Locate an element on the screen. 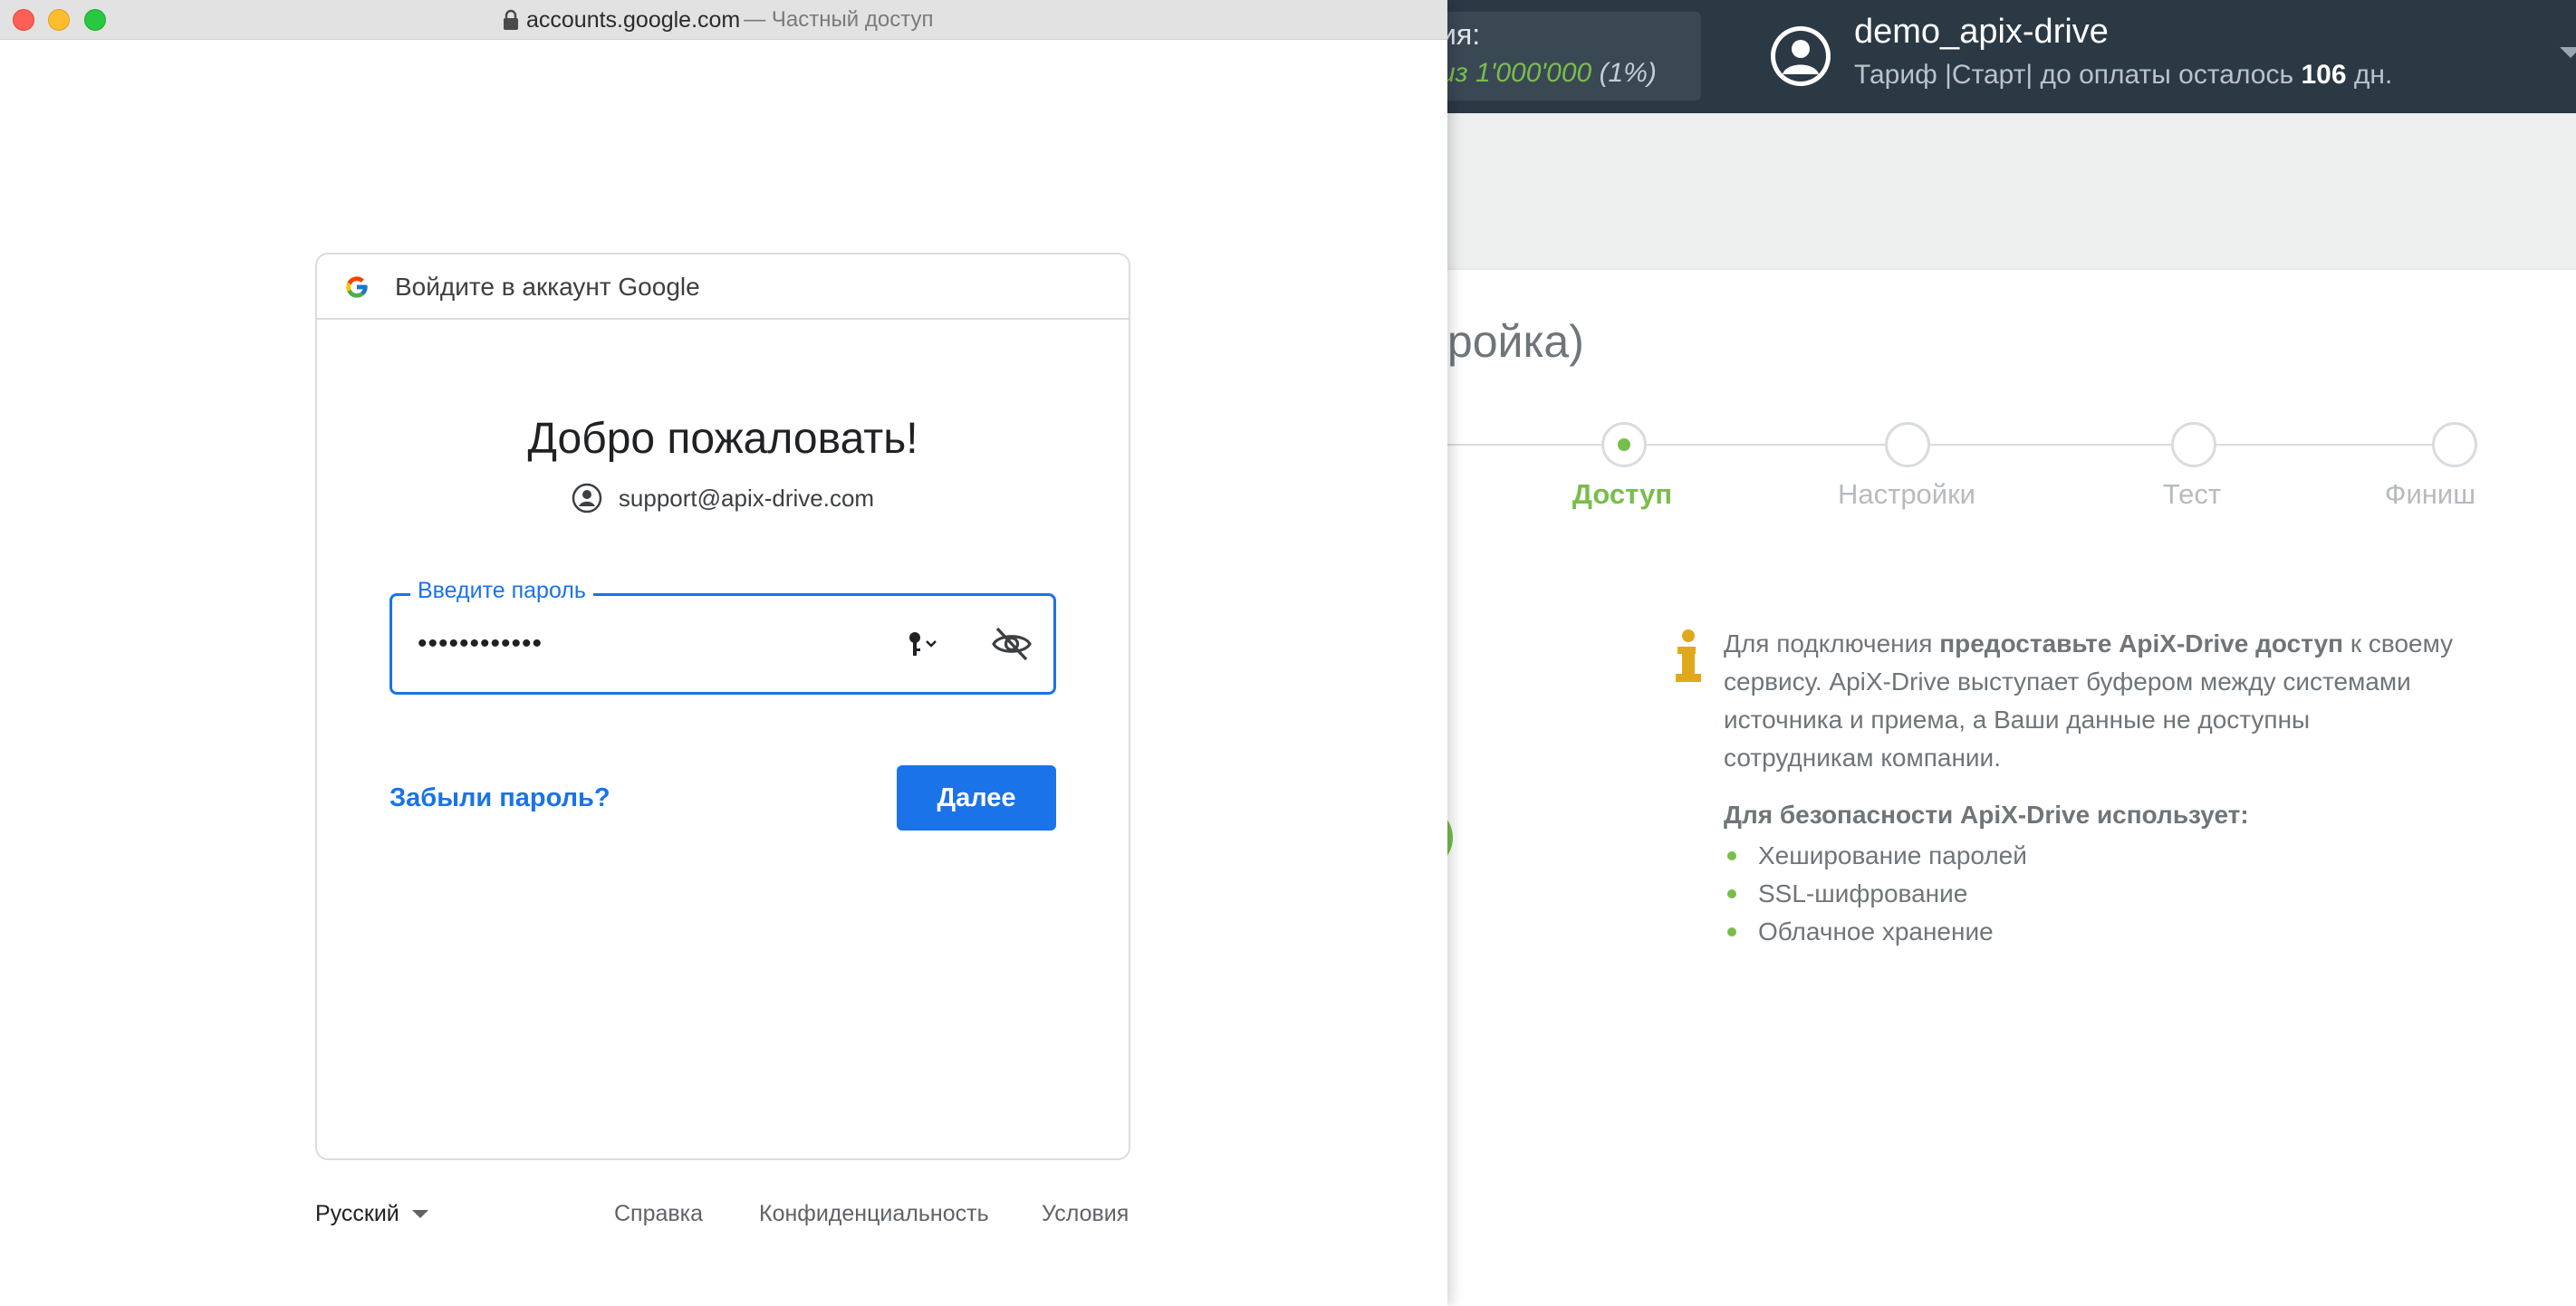  footer-help-link: Справка is located at coordinates (658, 1214).